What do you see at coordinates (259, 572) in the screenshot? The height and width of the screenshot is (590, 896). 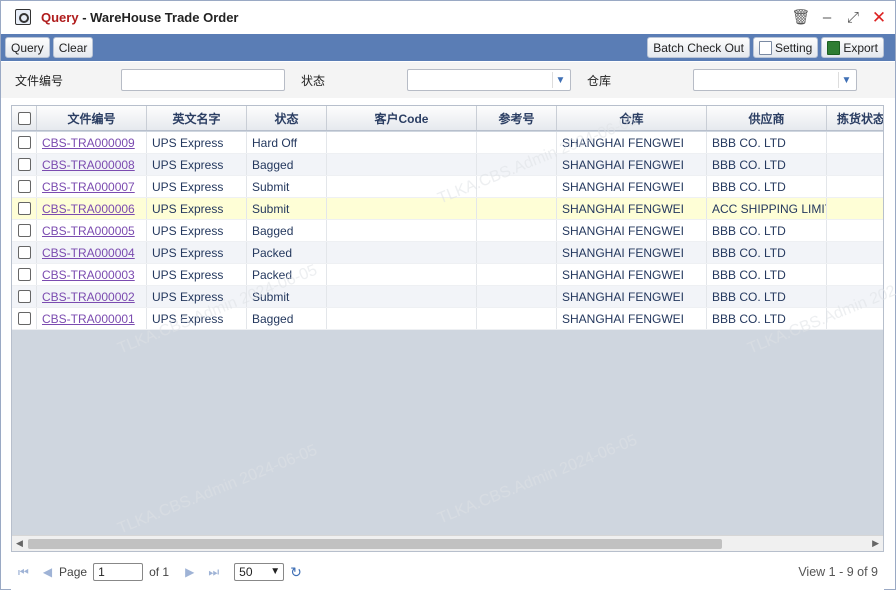 I see `page-size-select: 50 ▼` at bounding box center [259, 572].